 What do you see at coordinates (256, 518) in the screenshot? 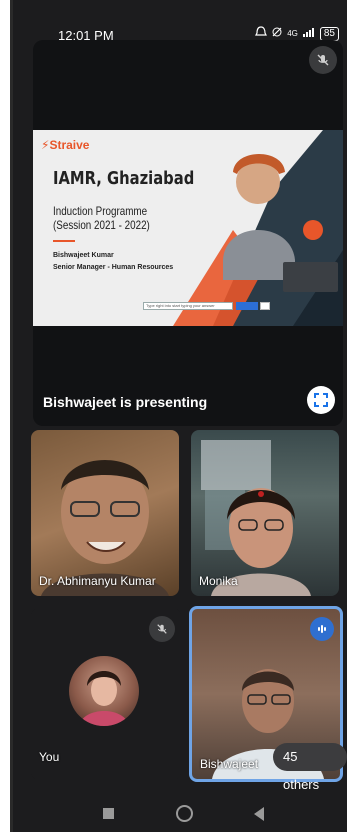
I see `participant-video-monika` at bounding box center [256, 518].